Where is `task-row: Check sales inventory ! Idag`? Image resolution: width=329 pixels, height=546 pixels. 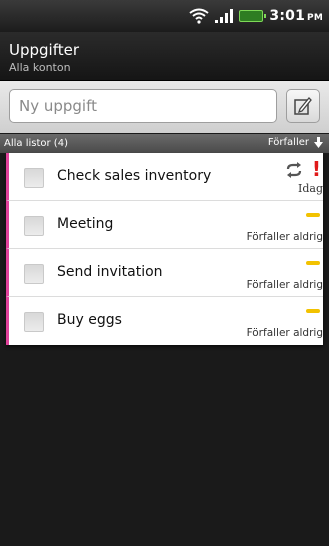
task-row: Check sales inventory ! Idag is located at coordinates (164, 177).